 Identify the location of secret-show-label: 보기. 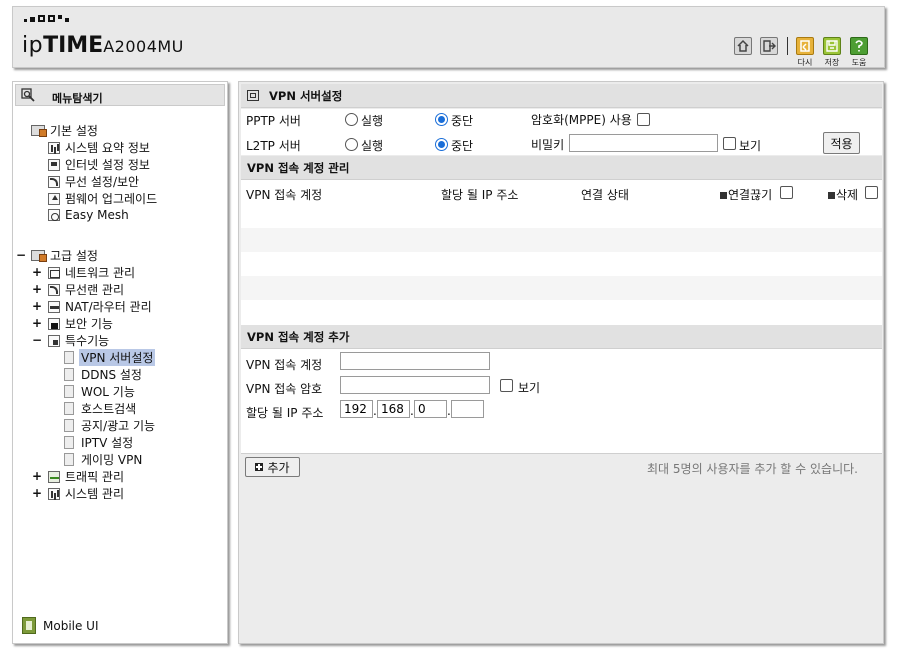
(750, 146).